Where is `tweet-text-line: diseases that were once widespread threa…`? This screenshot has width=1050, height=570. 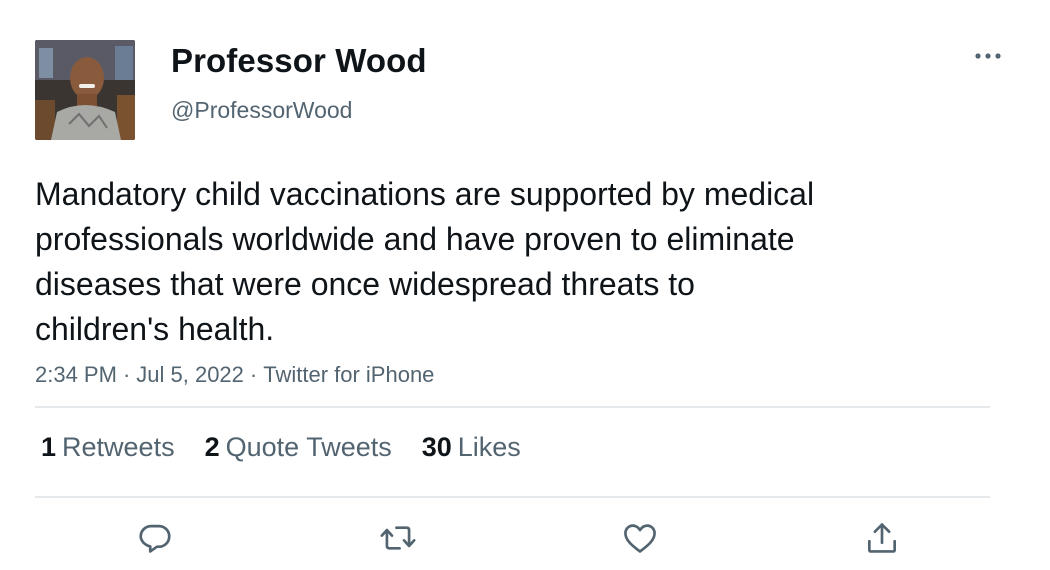 tweet-text-line: diseases that were once widespread threa… is located at coordinates (365, 284).